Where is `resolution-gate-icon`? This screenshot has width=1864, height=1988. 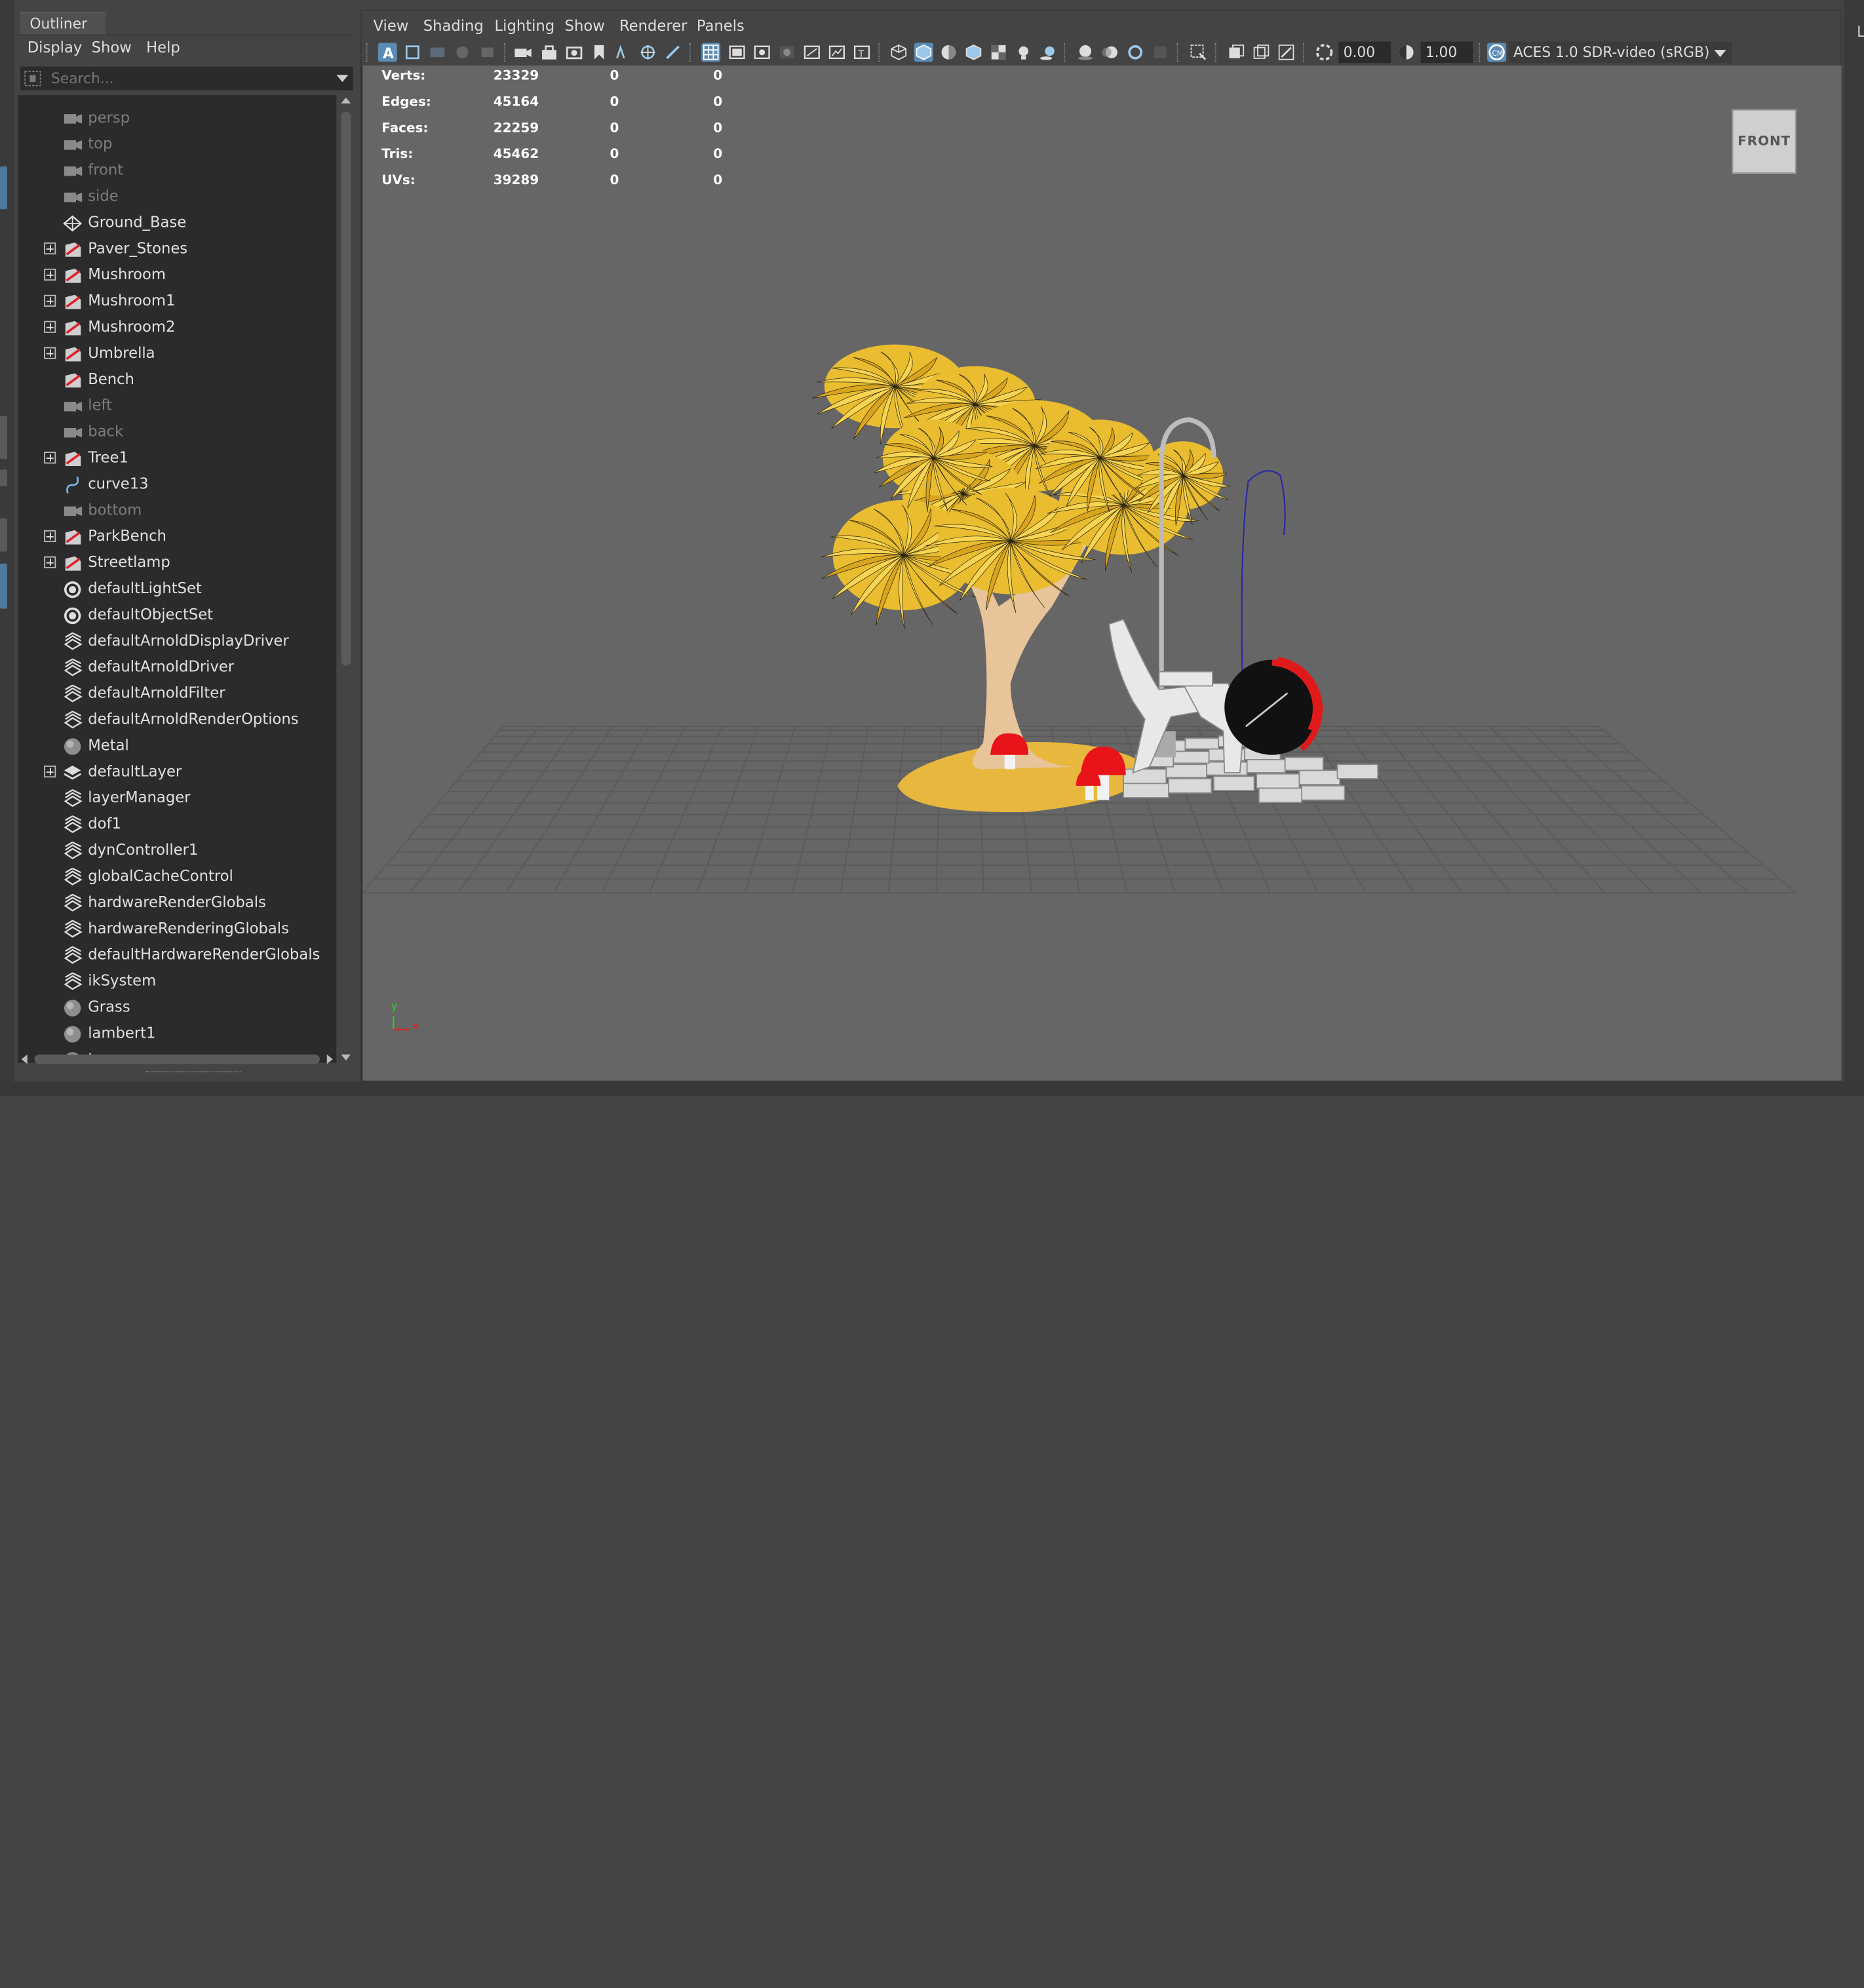
resolution-gate-icon is located at coordinates (761, 52).